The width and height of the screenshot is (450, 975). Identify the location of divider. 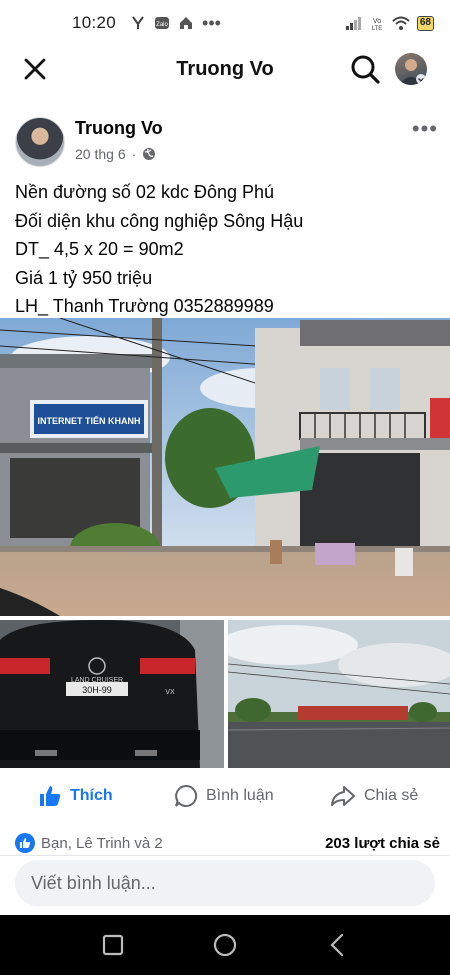
(225, 855).